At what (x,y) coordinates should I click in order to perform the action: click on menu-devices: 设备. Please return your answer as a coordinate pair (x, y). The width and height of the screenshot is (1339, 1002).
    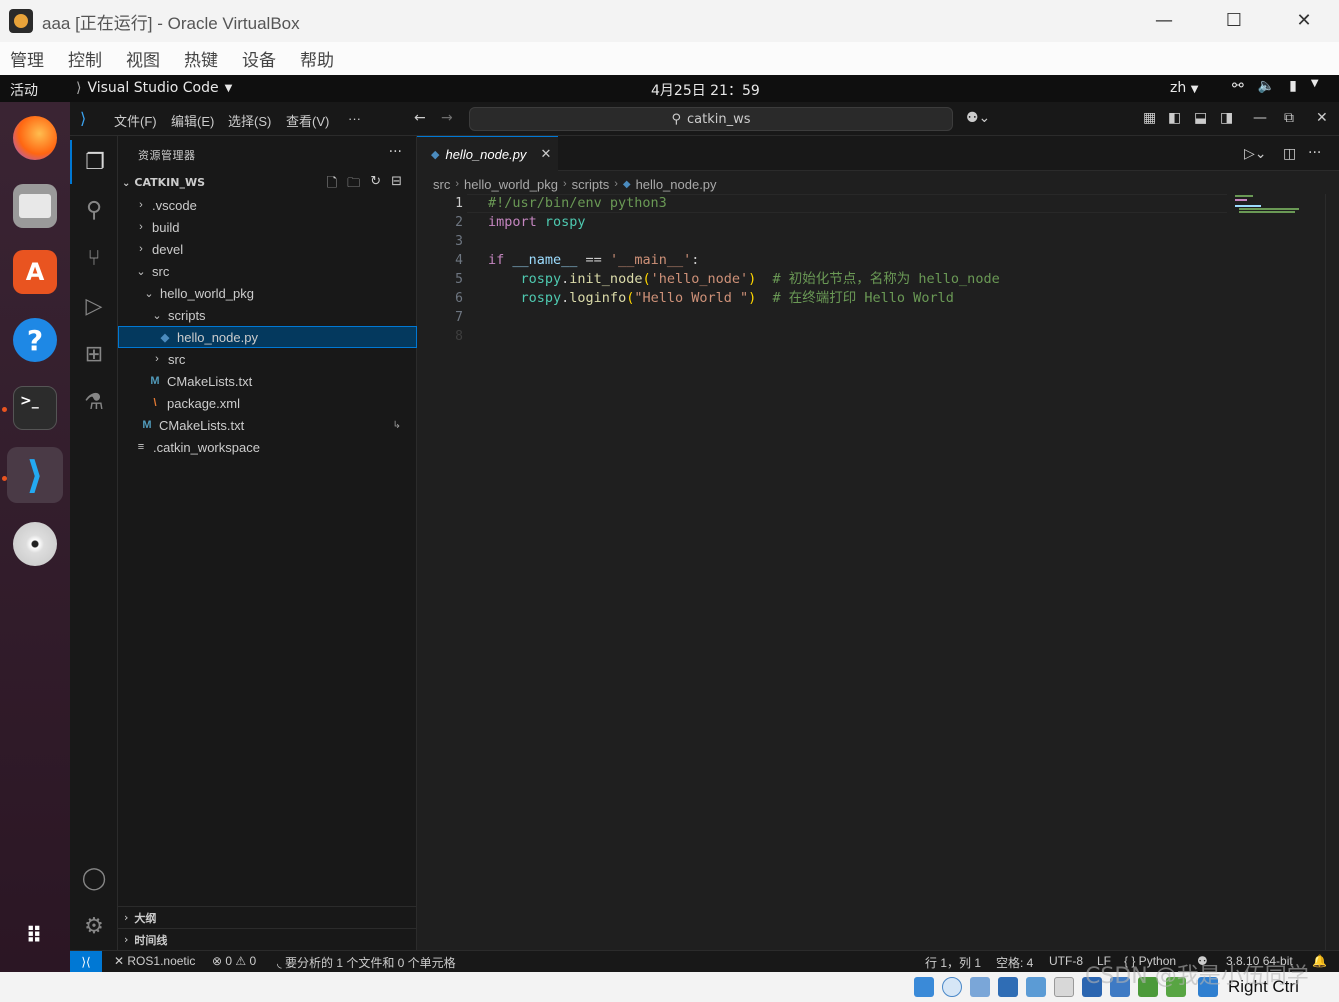
    Looking at the image, I should click on (259, 58).